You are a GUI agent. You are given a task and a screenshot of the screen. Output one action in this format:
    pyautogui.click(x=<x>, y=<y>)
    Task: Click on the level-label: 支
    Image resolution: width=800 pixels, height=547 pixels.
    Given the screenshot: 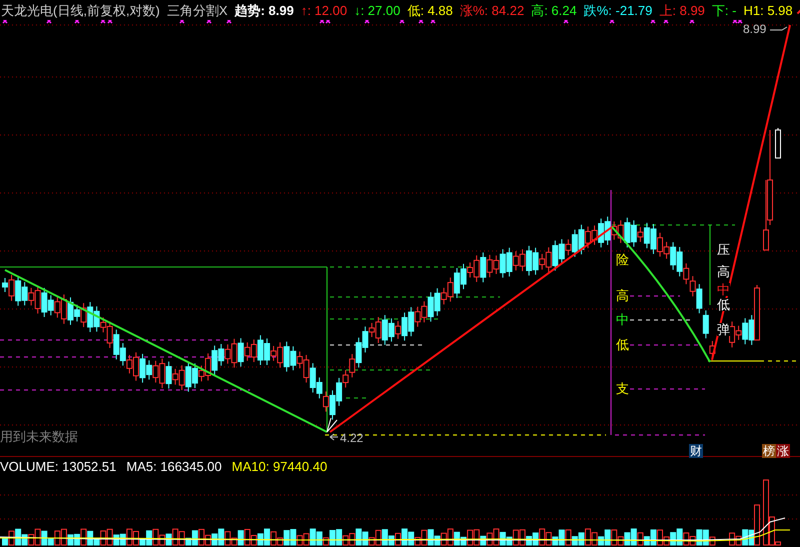 What is the action you would take?
    pyautogui.click(x=622, y=388)
    